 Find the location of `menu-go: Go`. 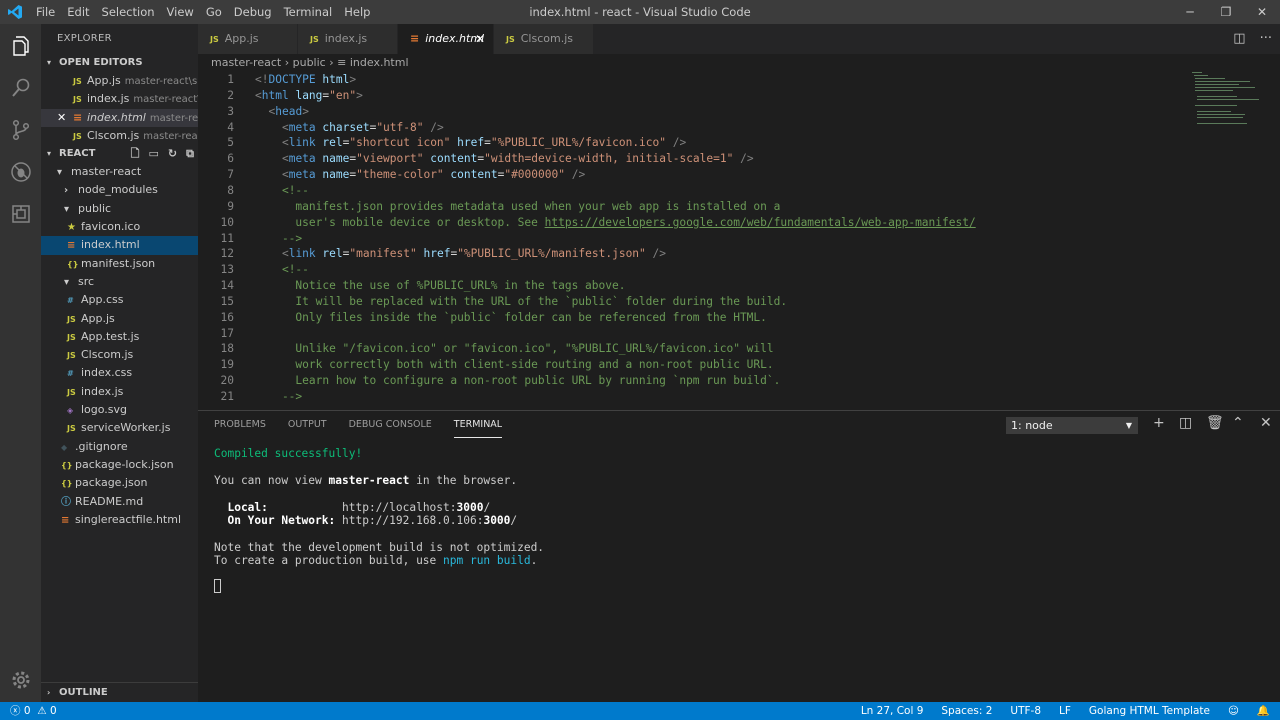

menu-go: Go is located at coordinates (214, 12).